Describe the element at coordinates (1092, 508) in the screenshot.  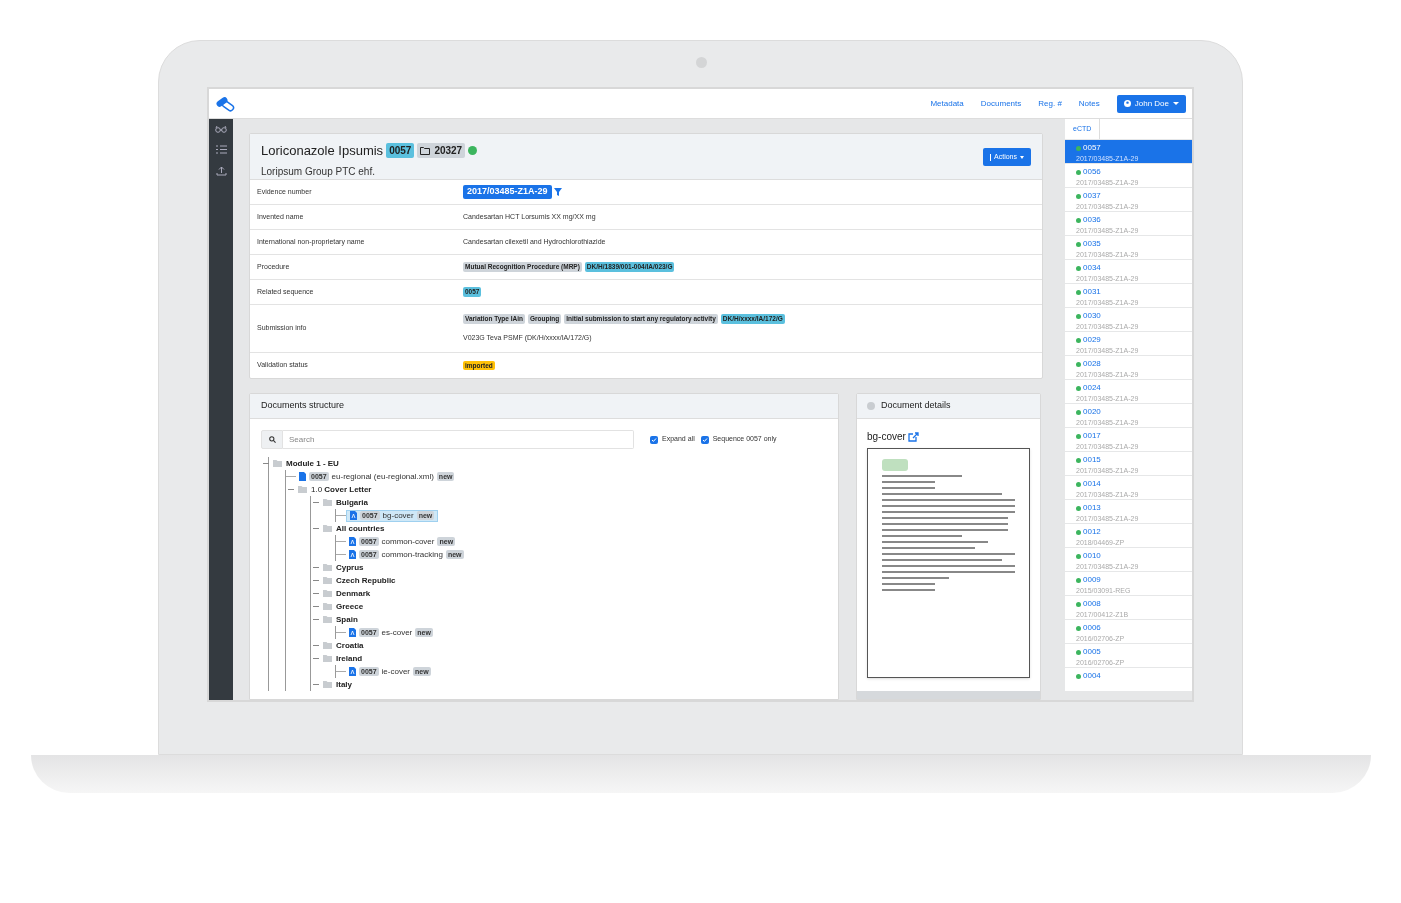
I see `sequence-number: 0013` at that location.